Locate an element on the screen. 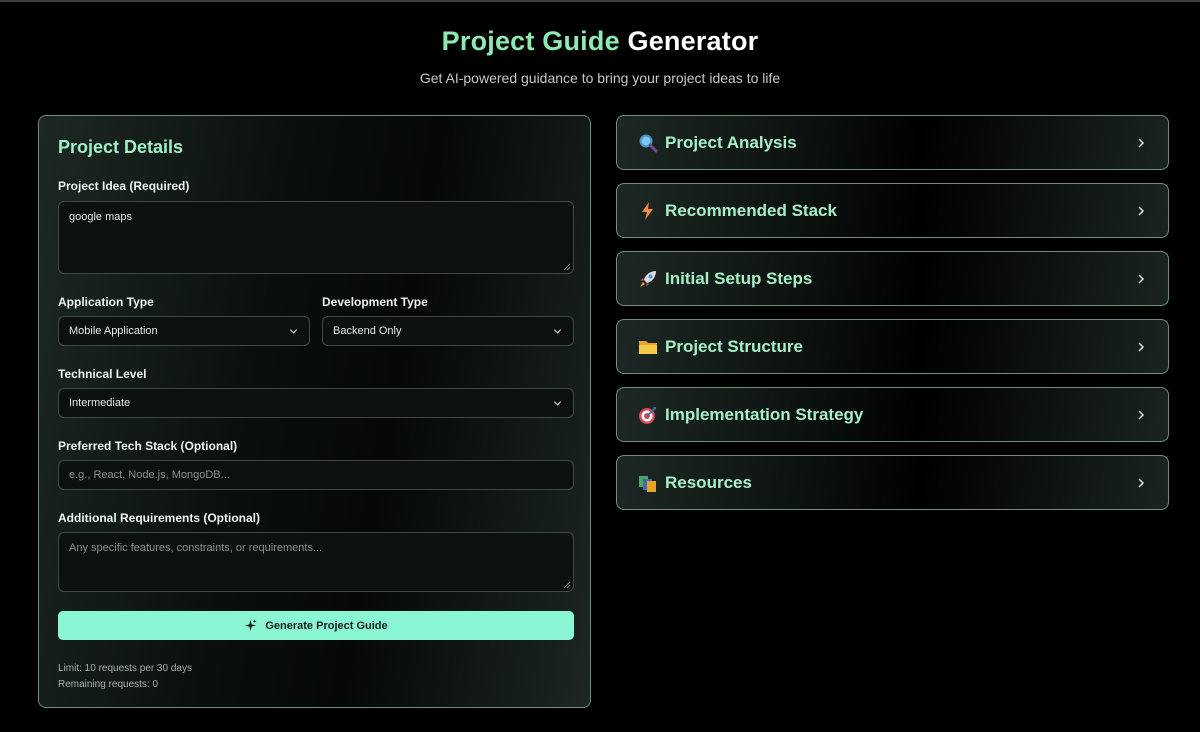 This screenshot has width=1200, height=732. section-label: Initial Setup Steps is located at coordinates (739, 278).